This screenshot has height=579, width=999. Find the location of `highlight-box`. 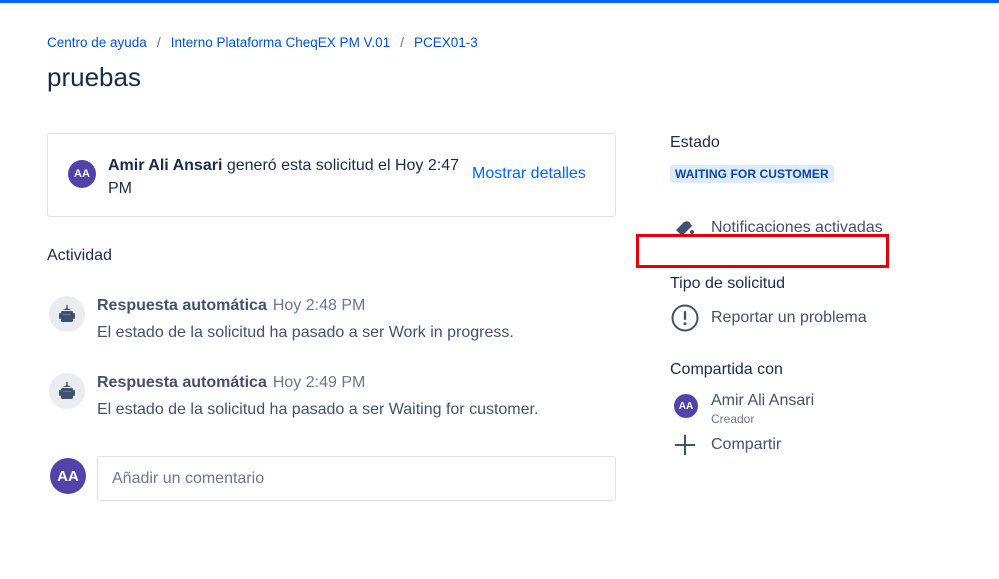

highlight-box is located at coordinates (762, 251).